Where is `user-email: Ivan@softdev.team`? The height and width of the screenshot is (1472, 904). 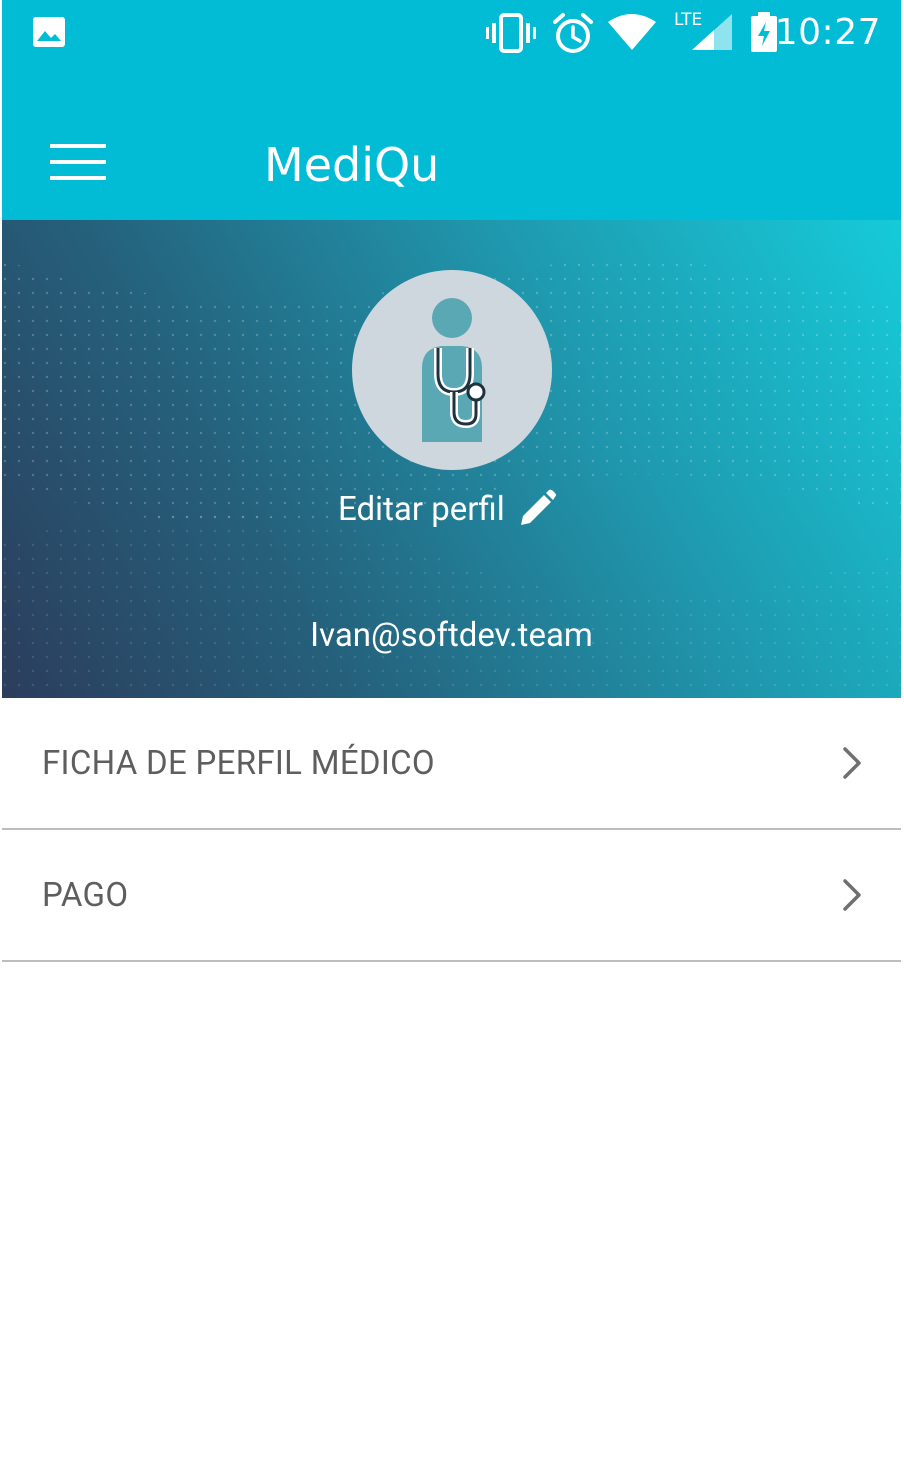 user-email: Ivan@softdev.team is located at coordinates (451, 635).